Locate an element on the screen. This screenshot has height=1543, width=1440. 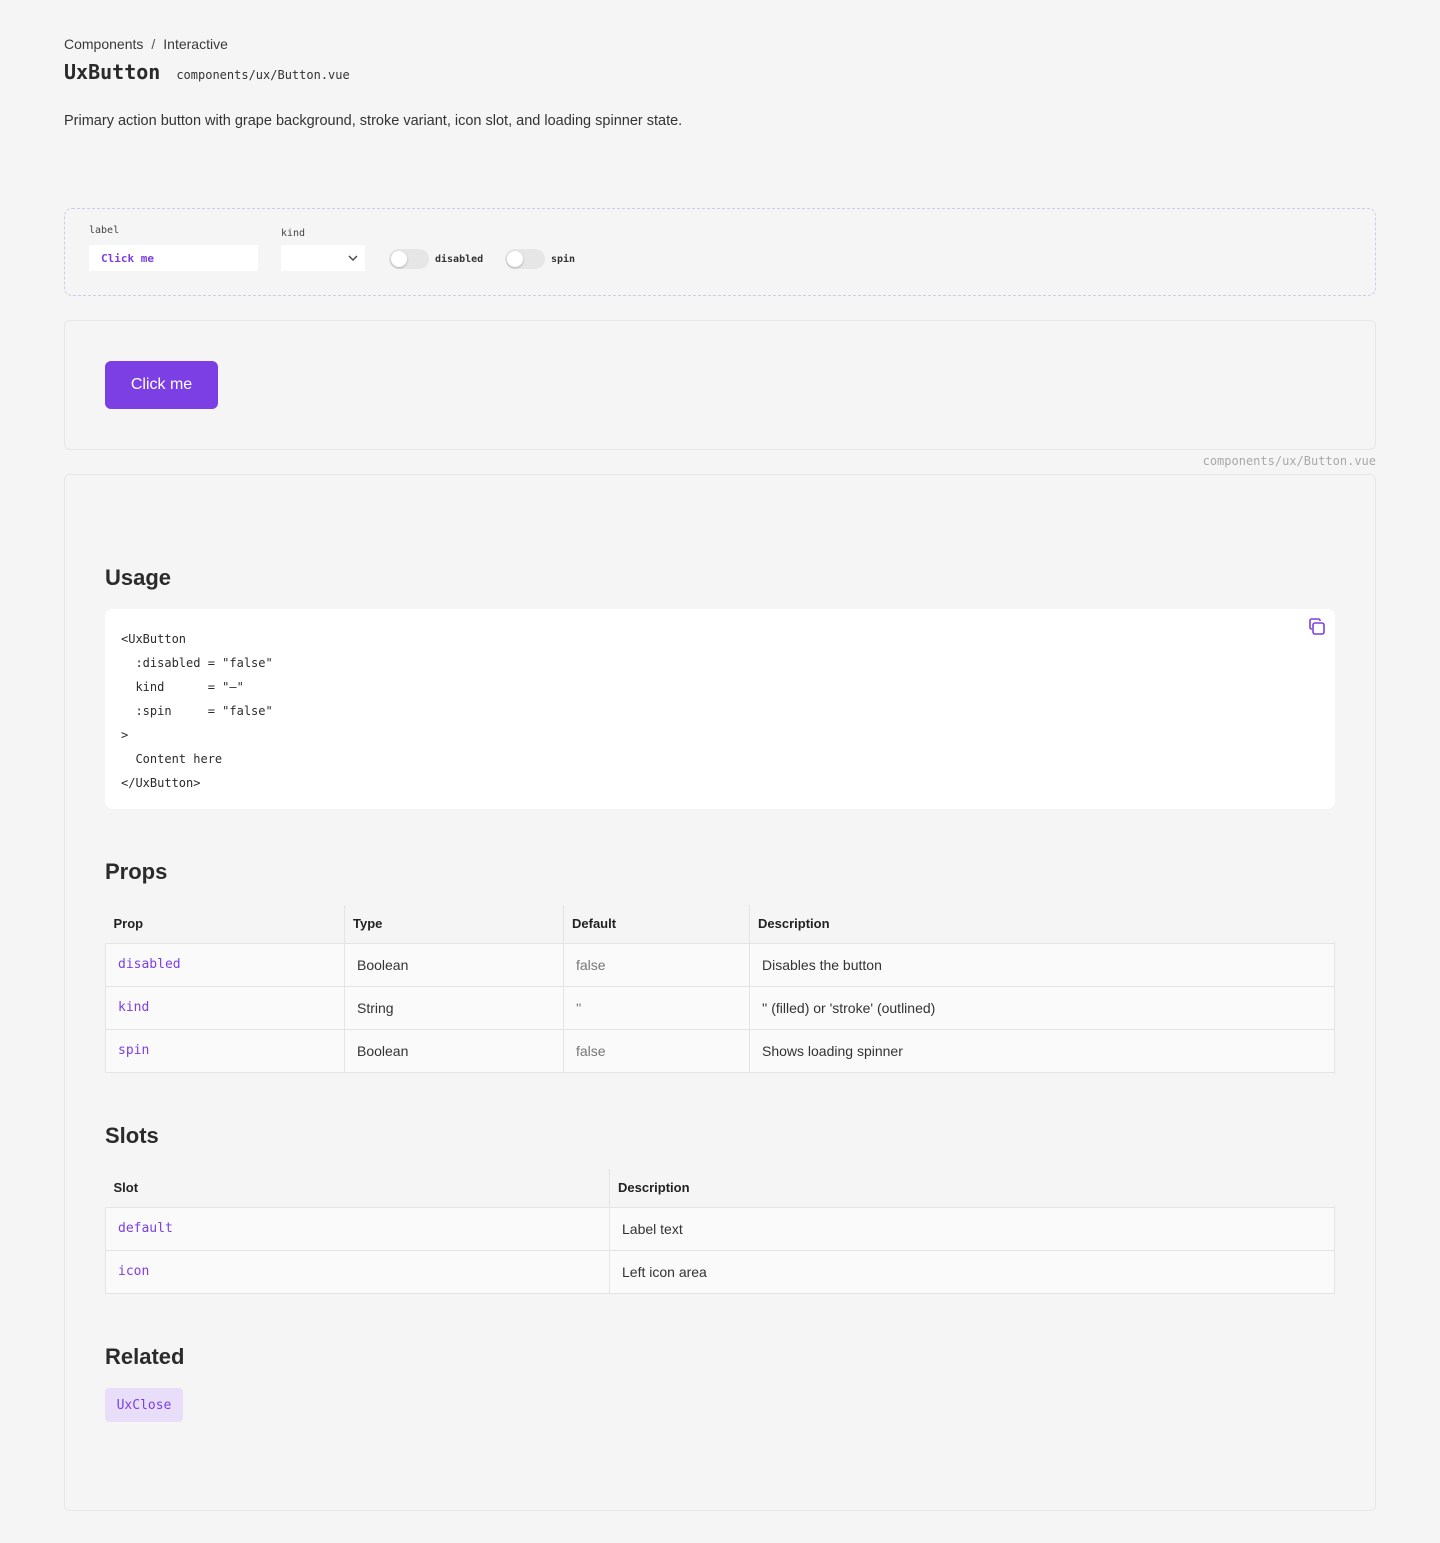
column-header: Default is located at coordinates (656, 924).